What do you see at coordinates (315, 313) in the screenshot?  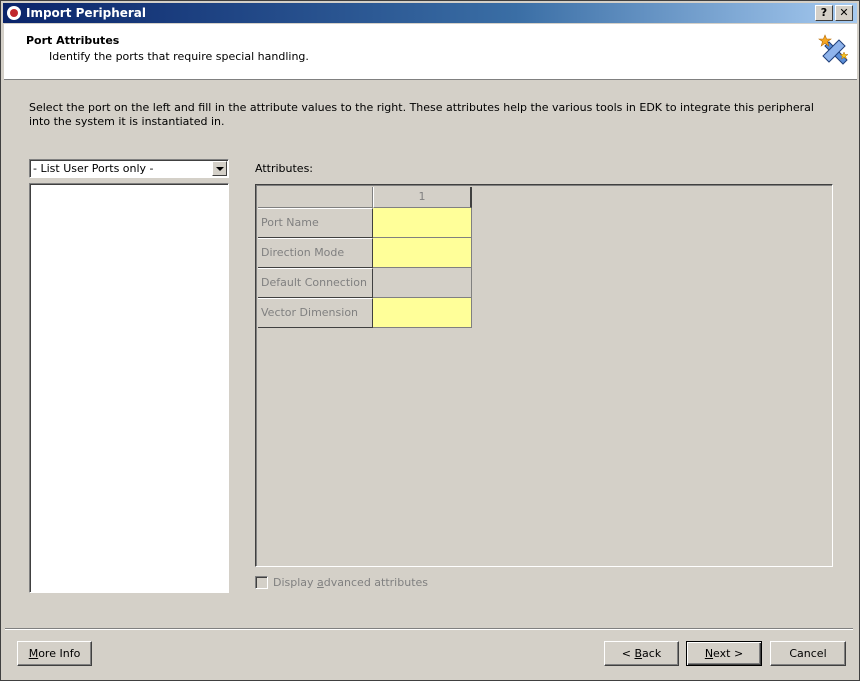 I see `row-header-vector-dimension: Vector Dimension` at bounding box center [315, 313].